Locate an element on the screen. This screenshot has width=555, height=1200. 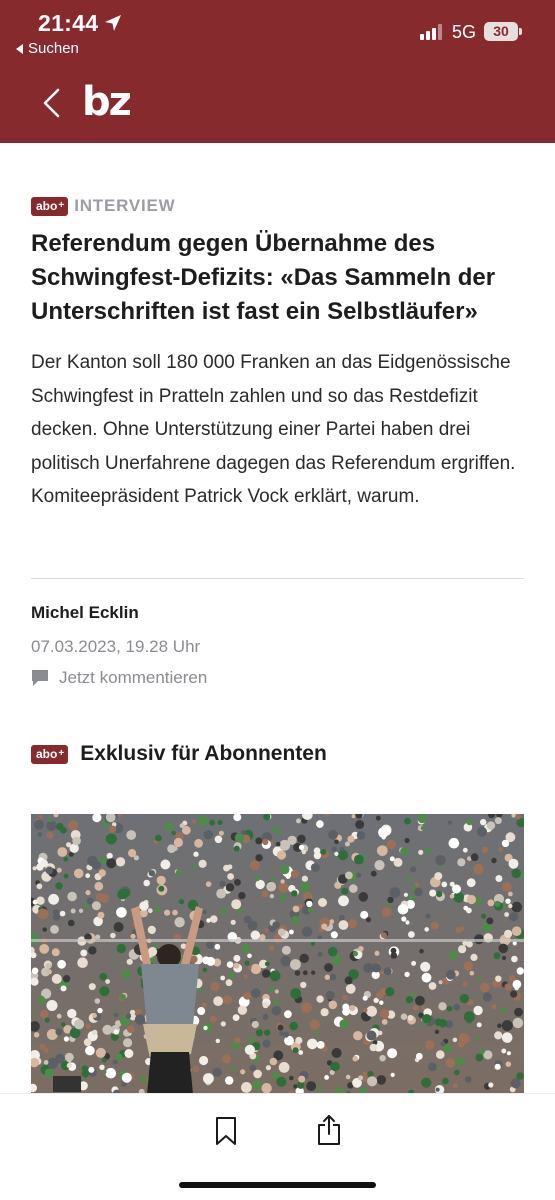
share-icon is located at coordinates (329, 1130).